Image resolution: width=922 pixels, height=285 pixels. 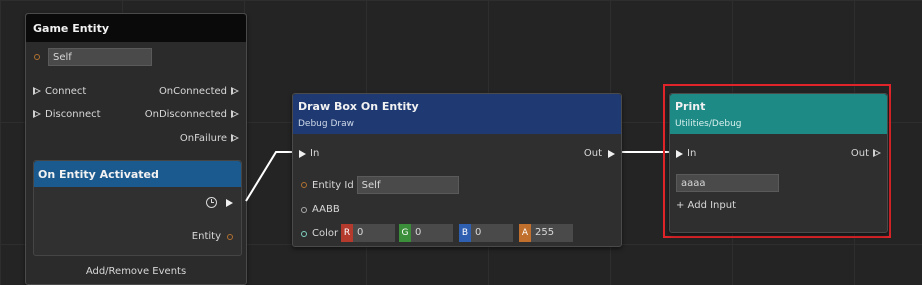 What do you see at coordinates (326, 124) in the screenshot?
I see `draw-box-subtitle: Debug Draw` at bounding box center [326, 124].